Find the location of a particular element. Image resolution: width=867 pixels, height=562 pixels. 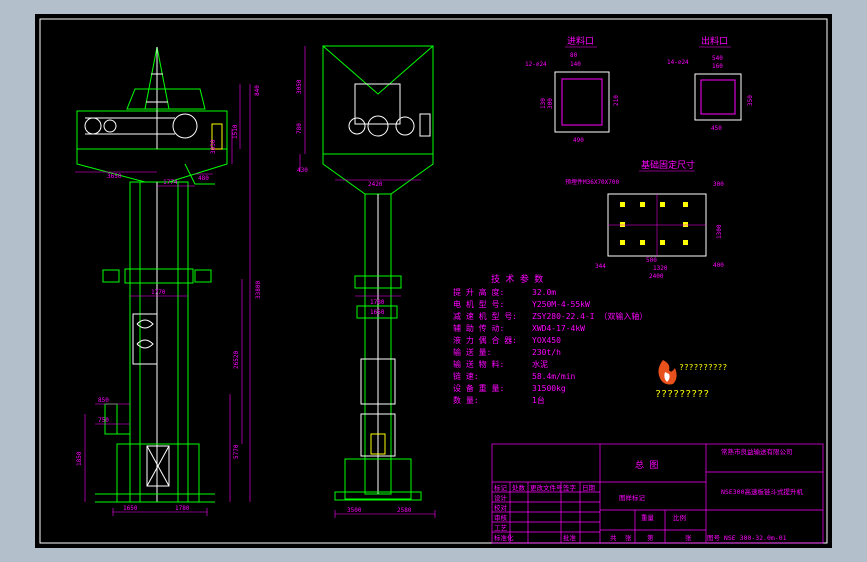

front-dim-lines is located at coordinates (367, 282).